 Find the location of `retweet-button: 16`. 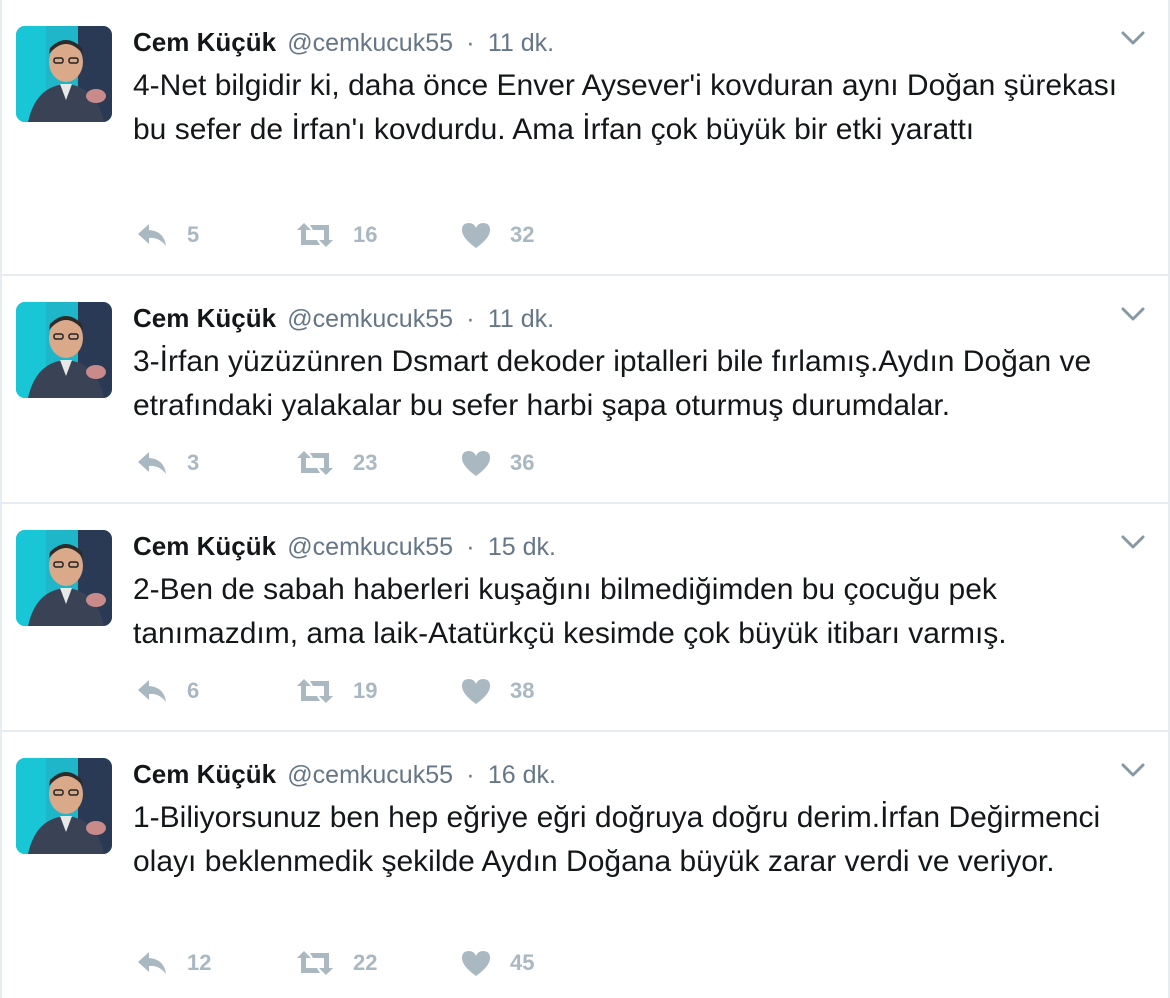

retweet-button: 16 is located at coordinates (336, 235).